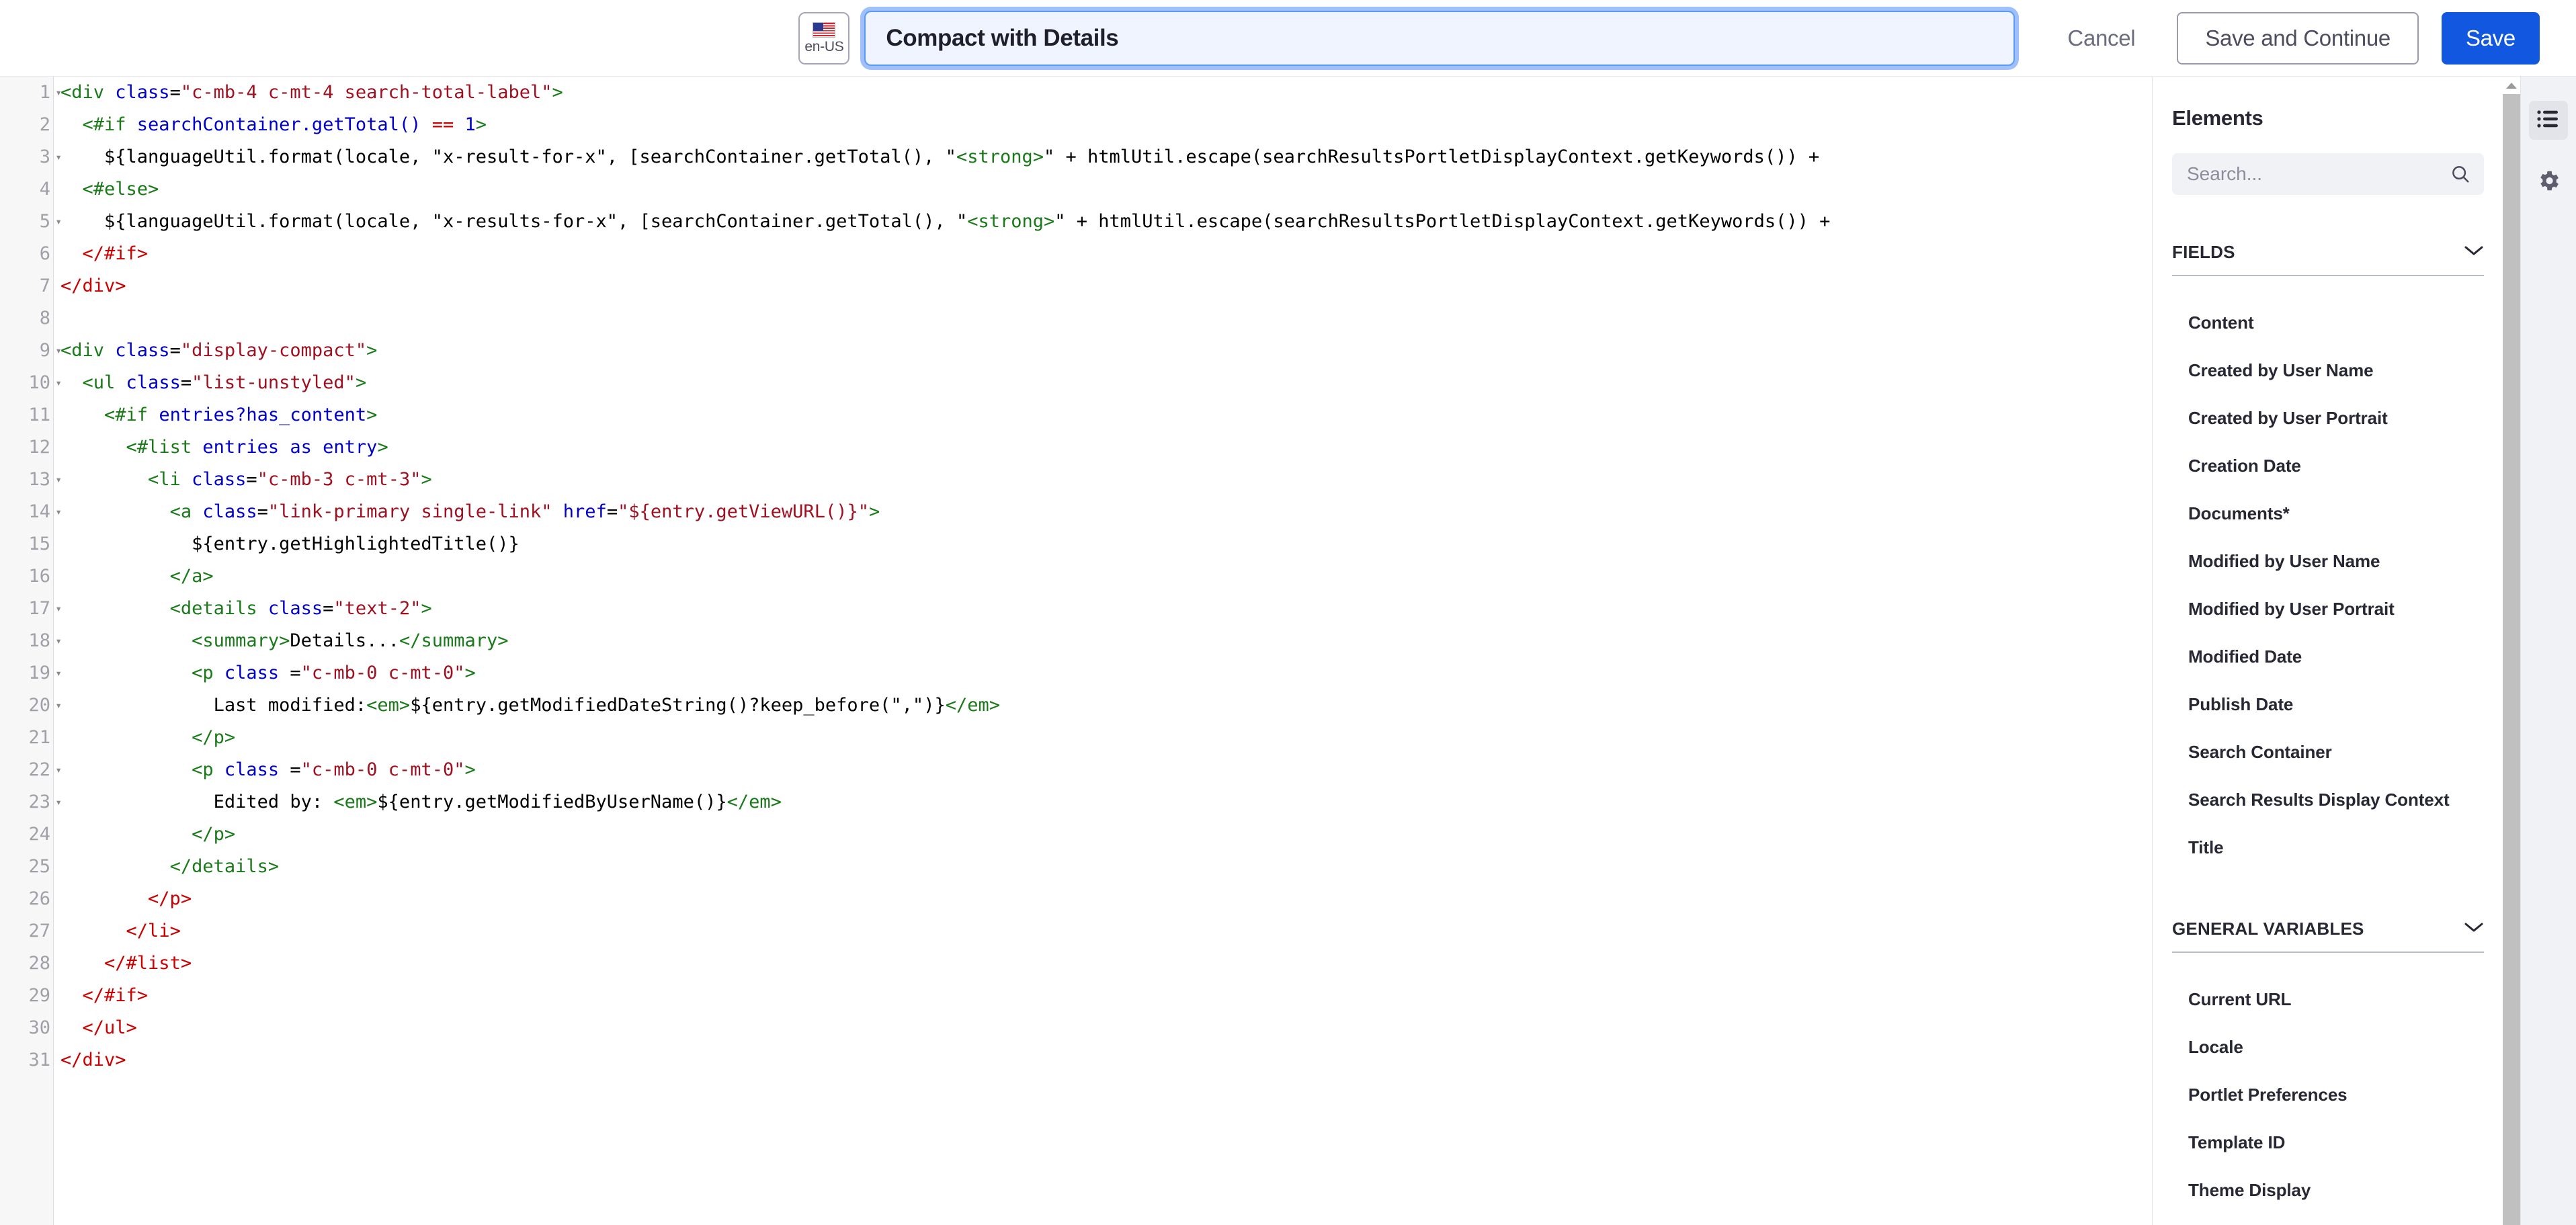 The height and width of the screenshot is (1225, 2576). What do you see at coordinates (2328, 259) in the screenshot?
I see `panel-section-header-fields: FIELDS` at bounding box center [2328, 259].